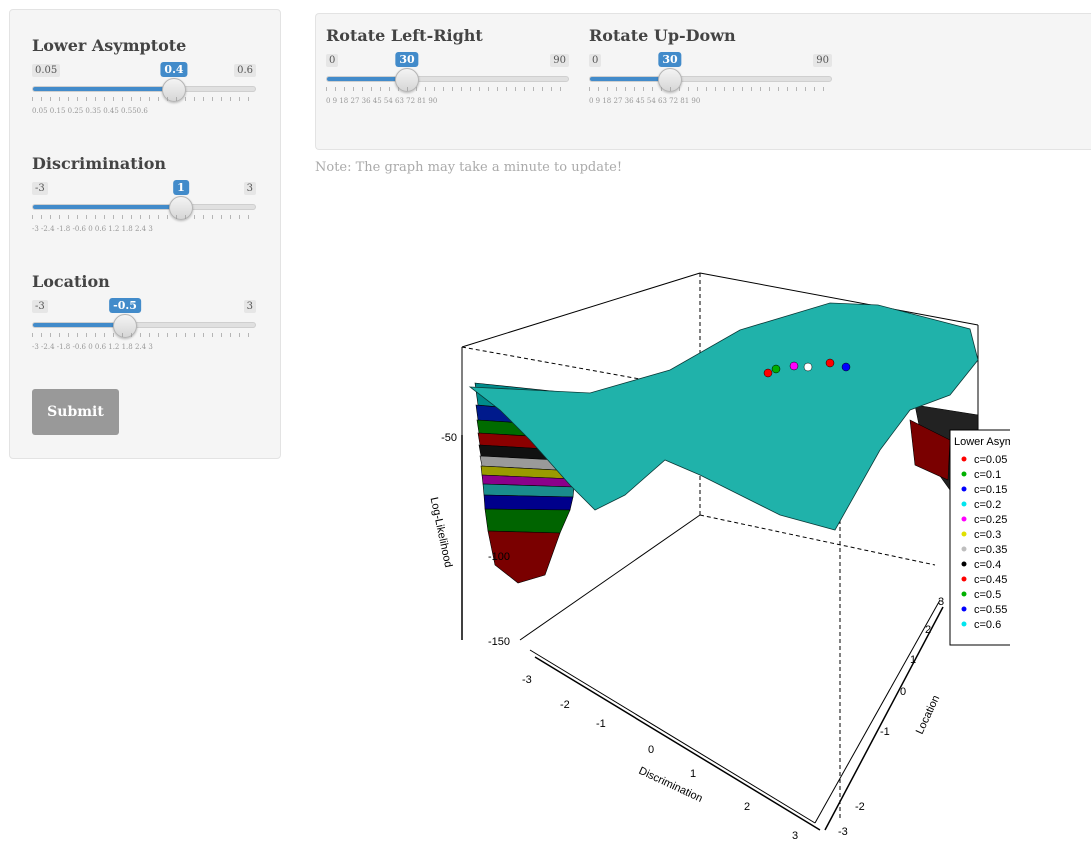 The image size is (1091, 841). I want to click on legend-label: c=0.15, so click(990, 490).